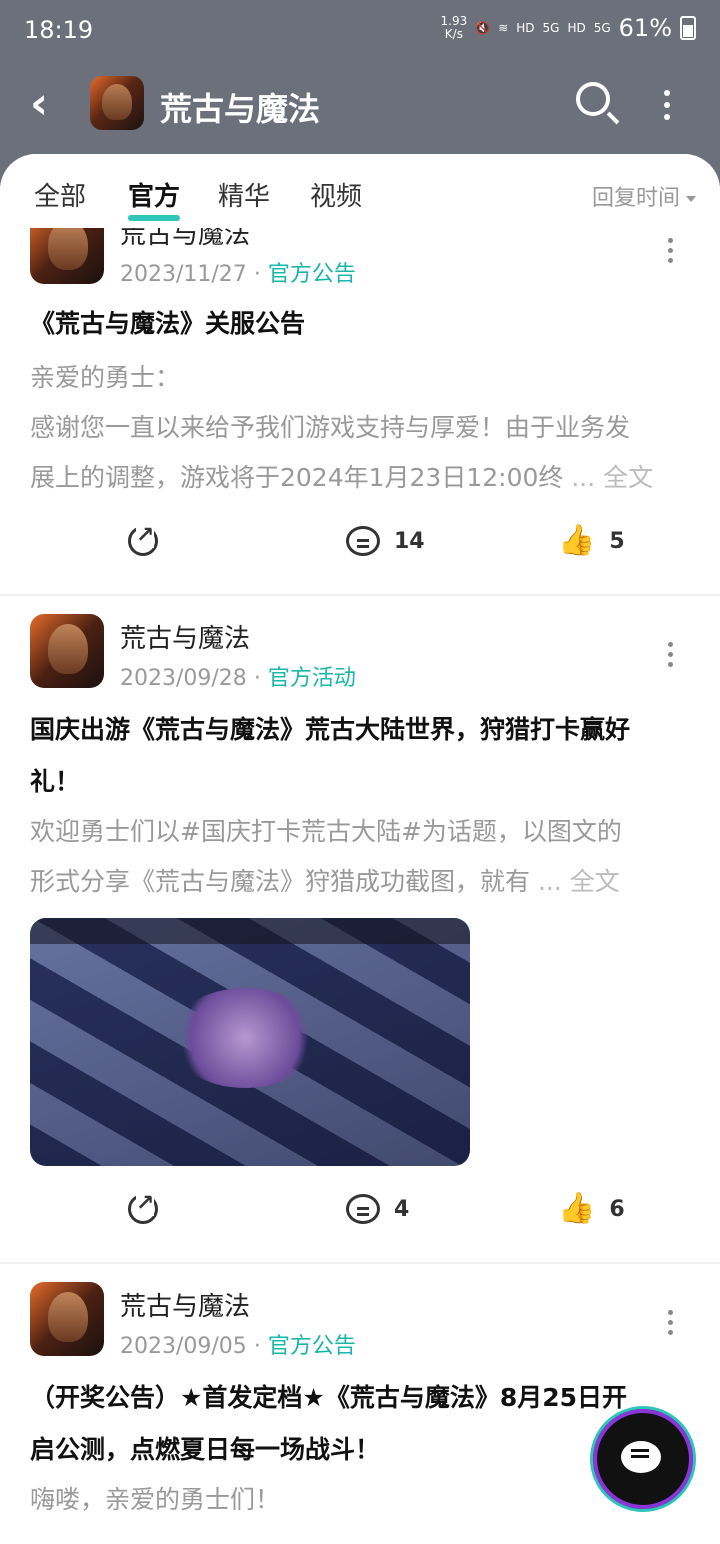  I want to click on tab-bar: 全部 官方 精华 视频 回复时间, so click(360, 191).